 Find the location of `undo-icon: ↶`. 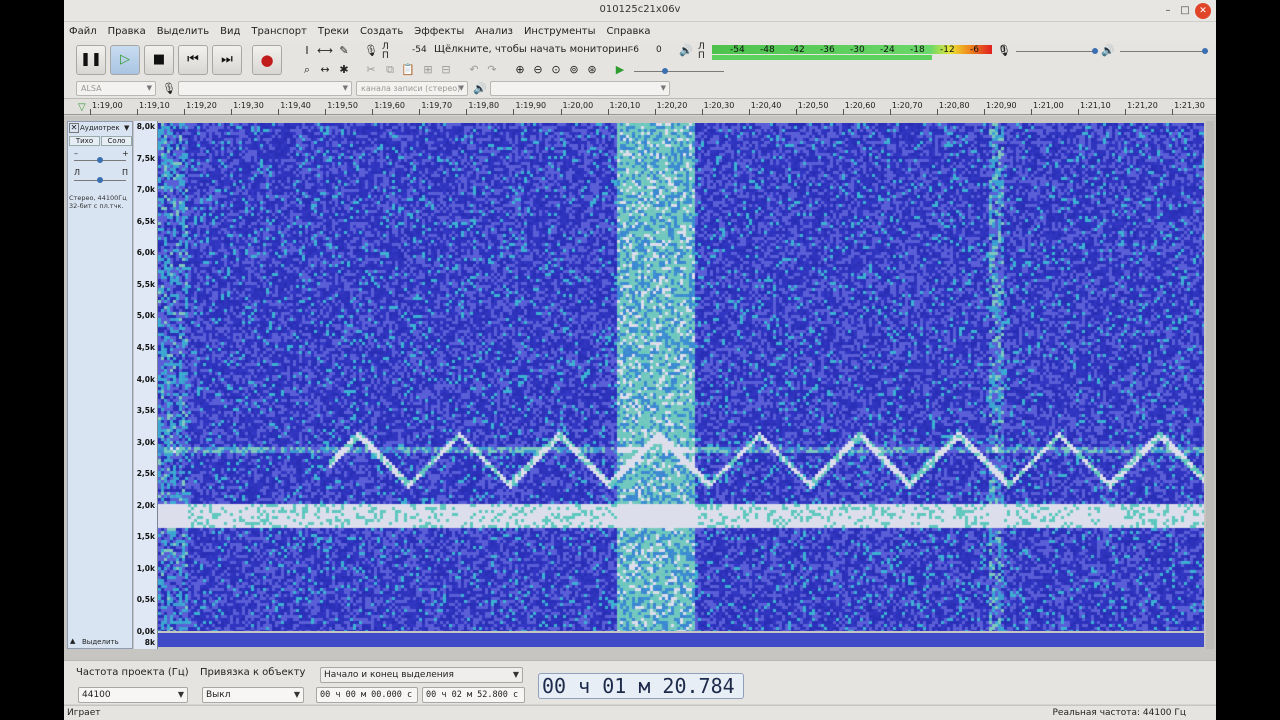

undo-icon: ↶ is located at coordinates (474, 70).